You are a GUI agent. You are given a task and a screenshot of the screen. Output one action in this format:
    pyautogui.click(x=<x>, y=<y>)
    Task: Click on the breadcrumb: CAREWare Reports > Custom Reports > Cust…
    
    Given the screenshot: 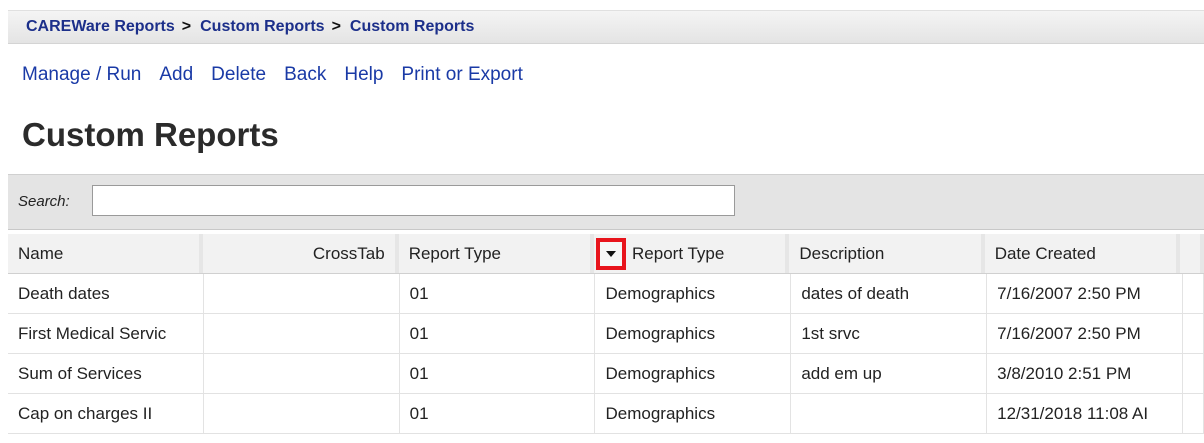 What is the action you would take?
    pyautogui.click(x=606, y=27)
    